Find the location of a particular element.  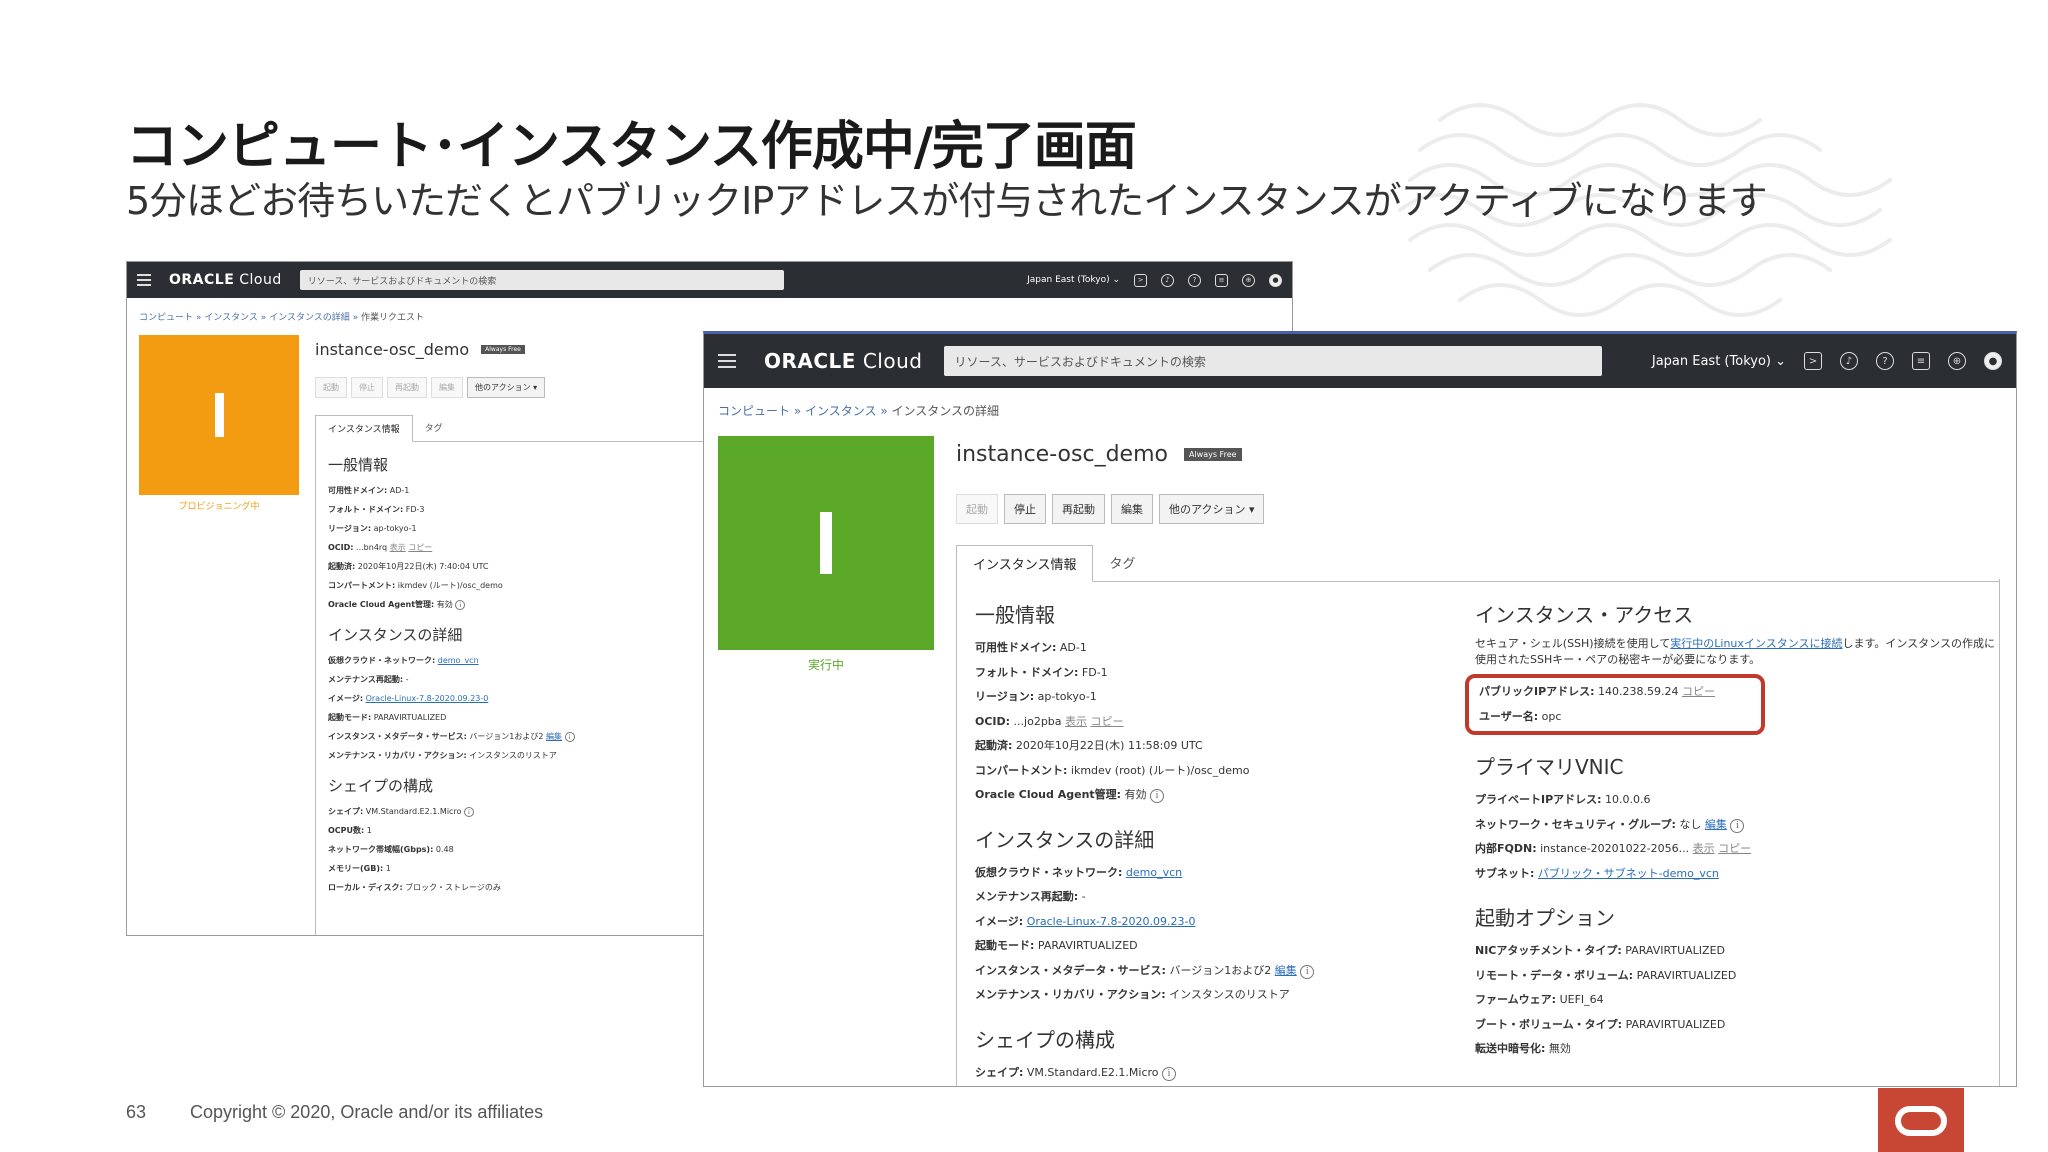

instance-icon is located at coordinates (826, 543).